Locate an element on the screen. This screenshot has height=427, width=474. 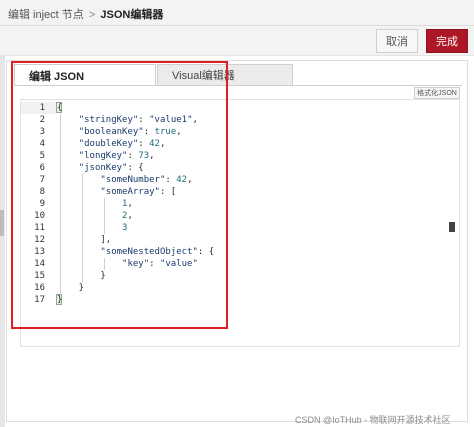
tab-edit-json: 编辑 JSON is located at coordinates (85, 75).